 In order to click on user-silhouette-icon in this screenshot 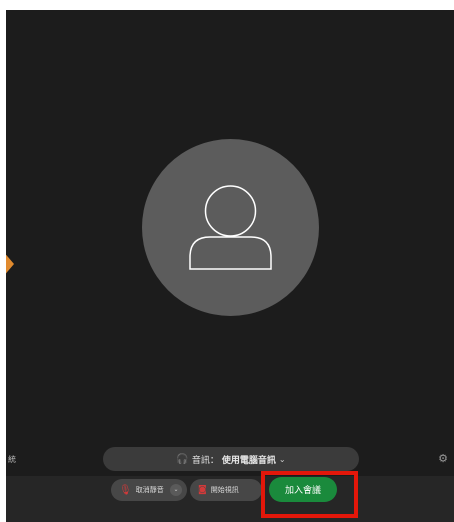, I will do `click(230, 227)`.